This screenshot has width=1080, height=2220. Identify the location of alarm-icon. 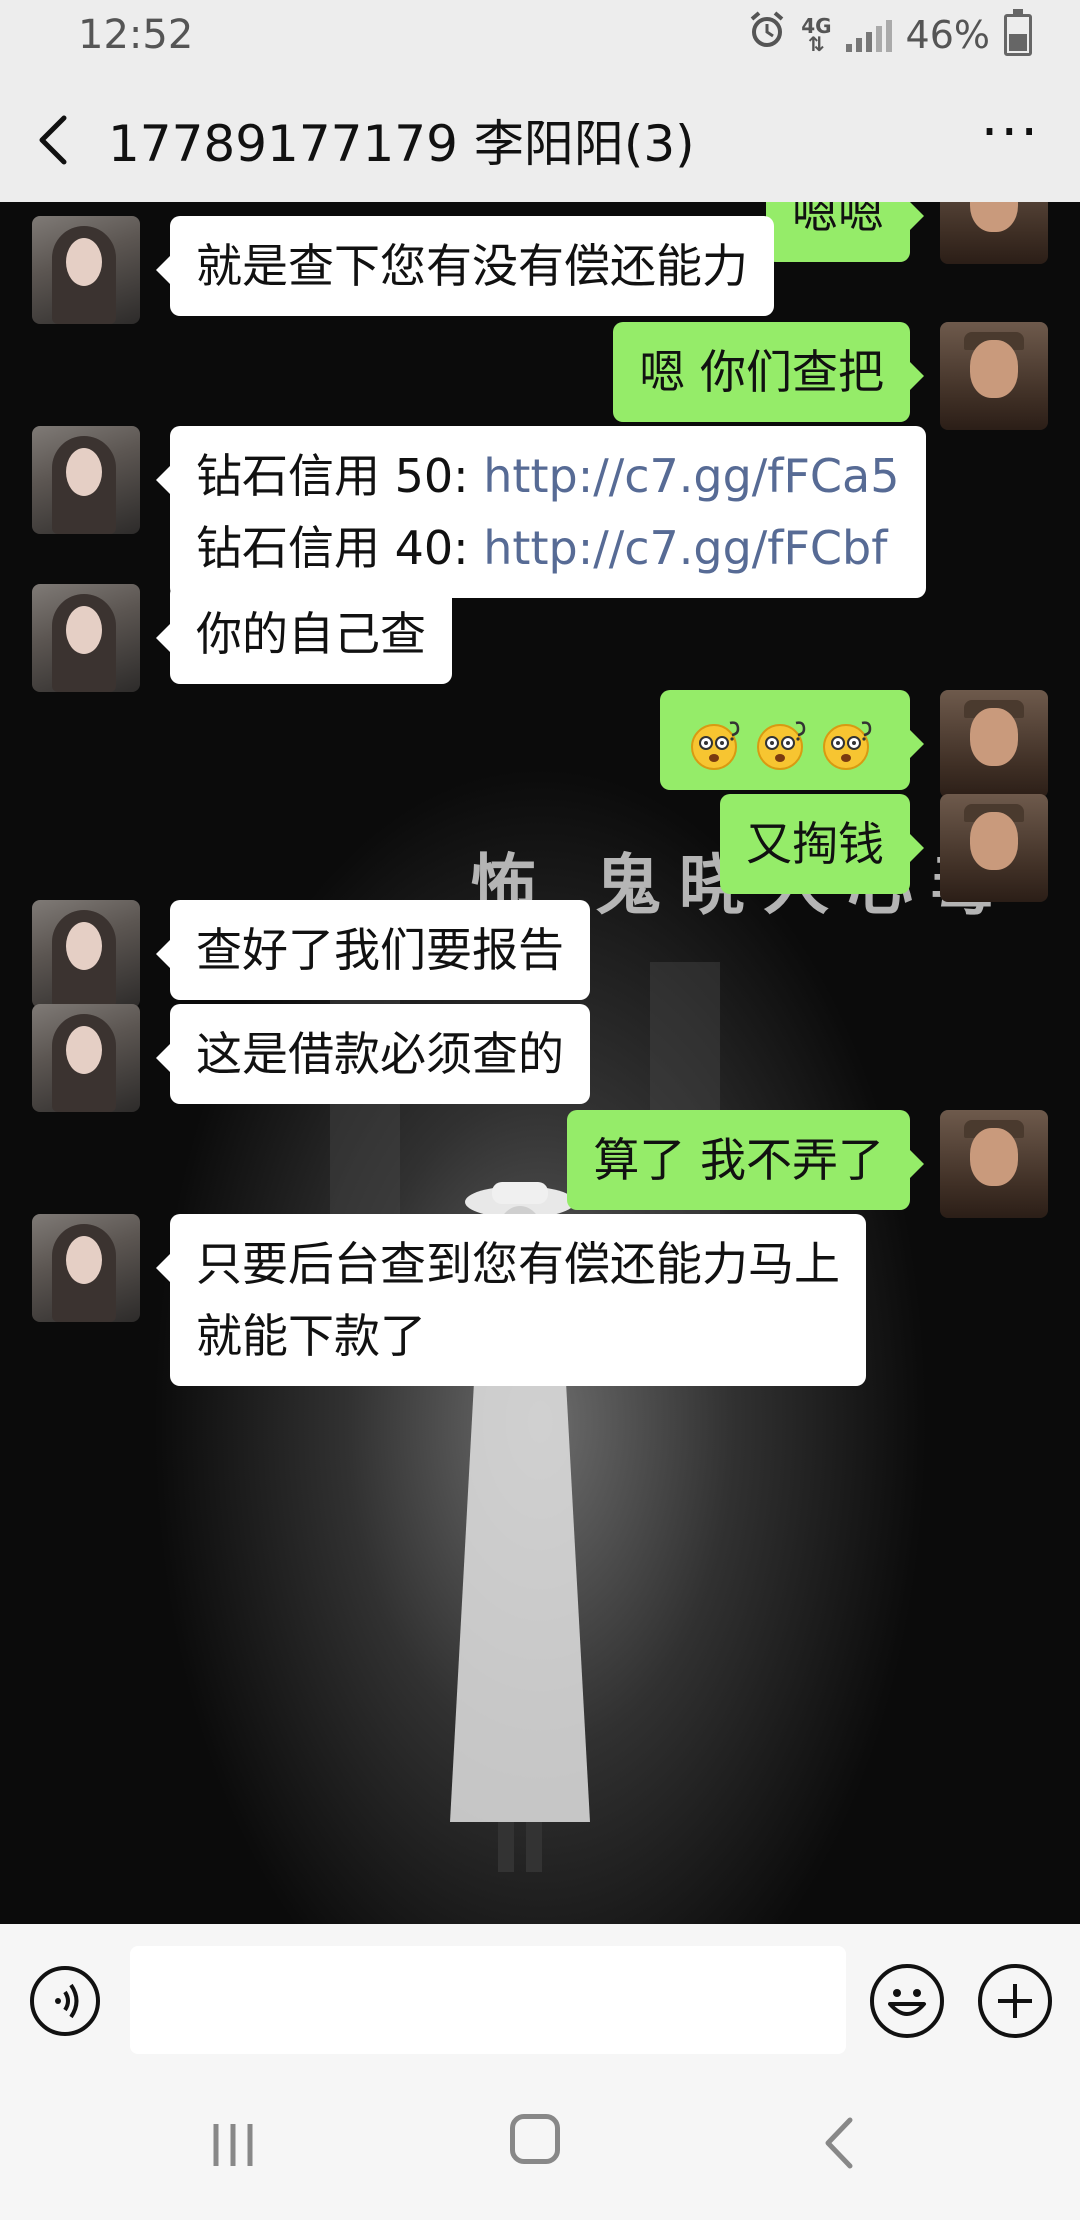
(767, 34).